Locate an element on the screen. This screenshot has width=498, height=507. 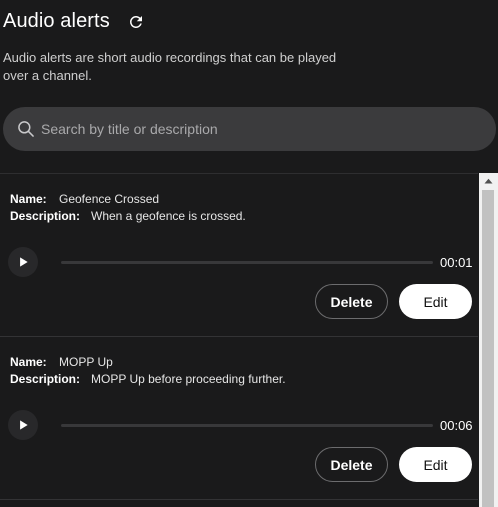
refresh-icon is located at coordinates (136, 22).